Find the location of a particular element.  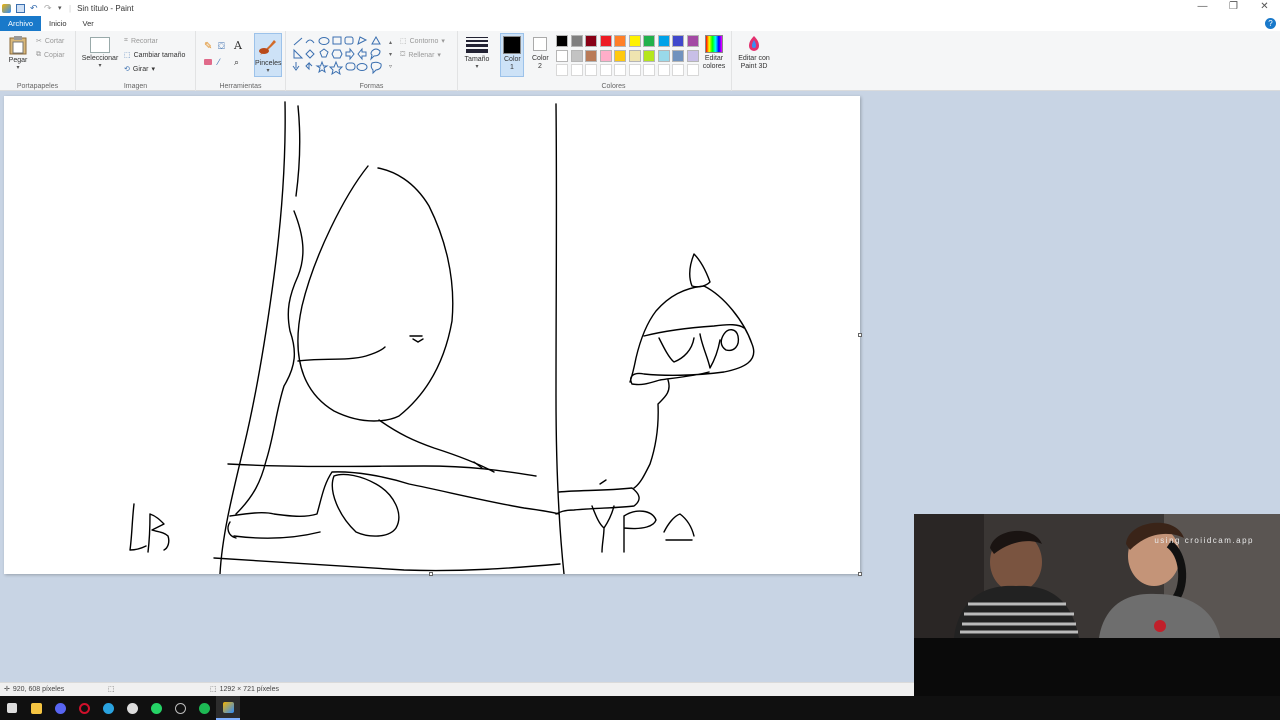

size-dropdown-icon: ▾ is located at coordinates (477, 66).